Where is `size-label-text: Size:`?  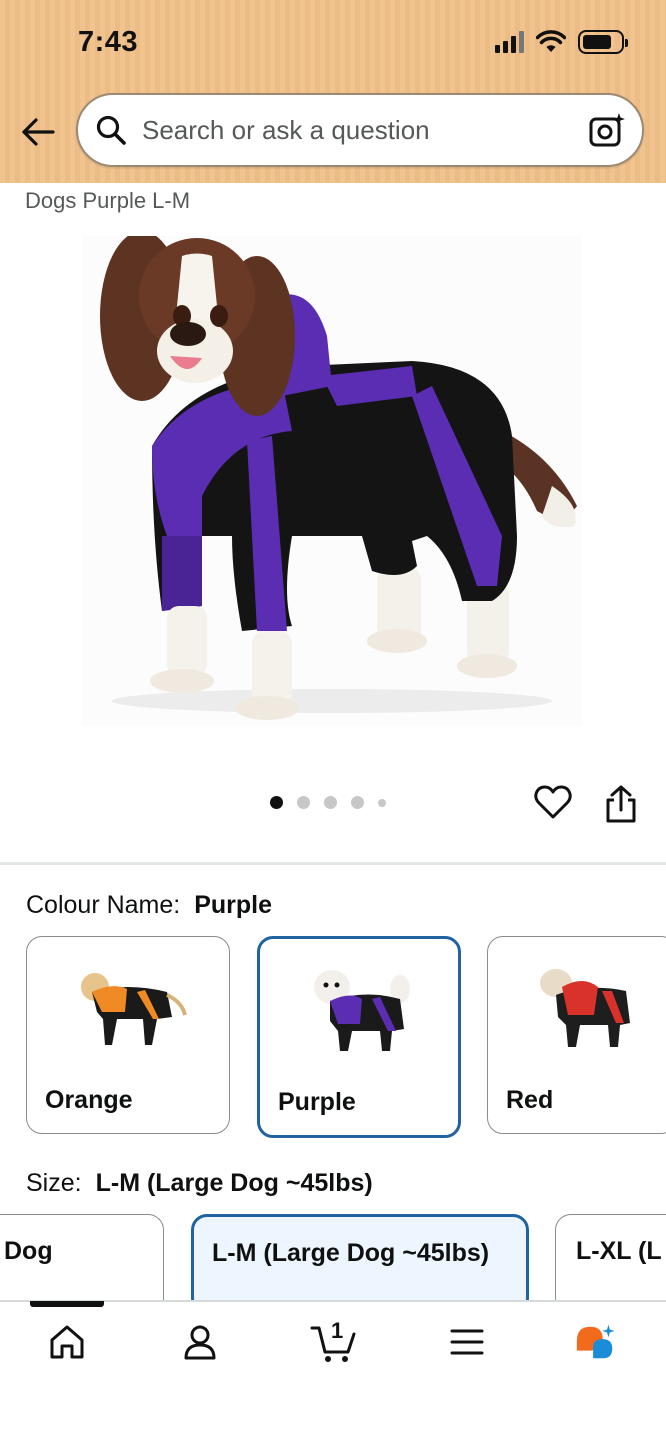 size-label-text: Size: is located at coordinates (54, 1183).